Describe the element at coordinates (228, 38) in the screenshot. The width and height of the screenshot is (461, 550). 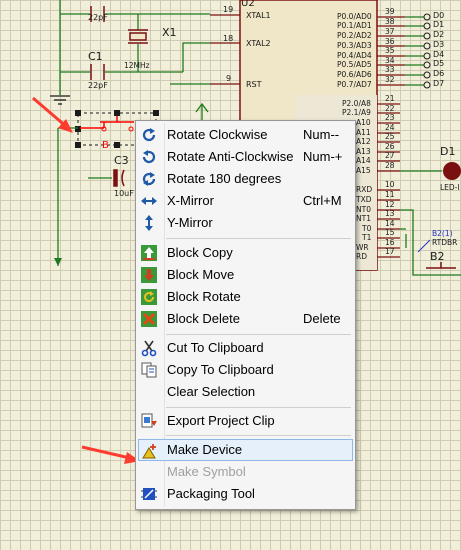
I see `chip-pin-xtal2-num: 18` at that location.